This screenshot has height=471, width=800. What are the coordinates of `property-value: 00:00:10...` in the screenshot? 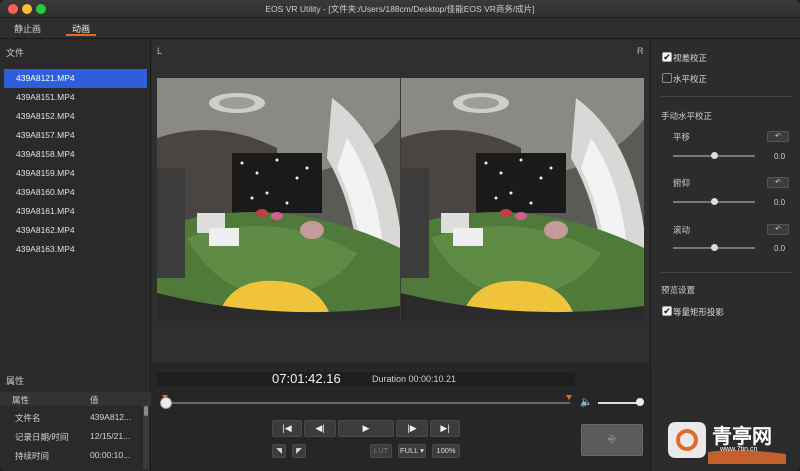 It's located at (110, 455).